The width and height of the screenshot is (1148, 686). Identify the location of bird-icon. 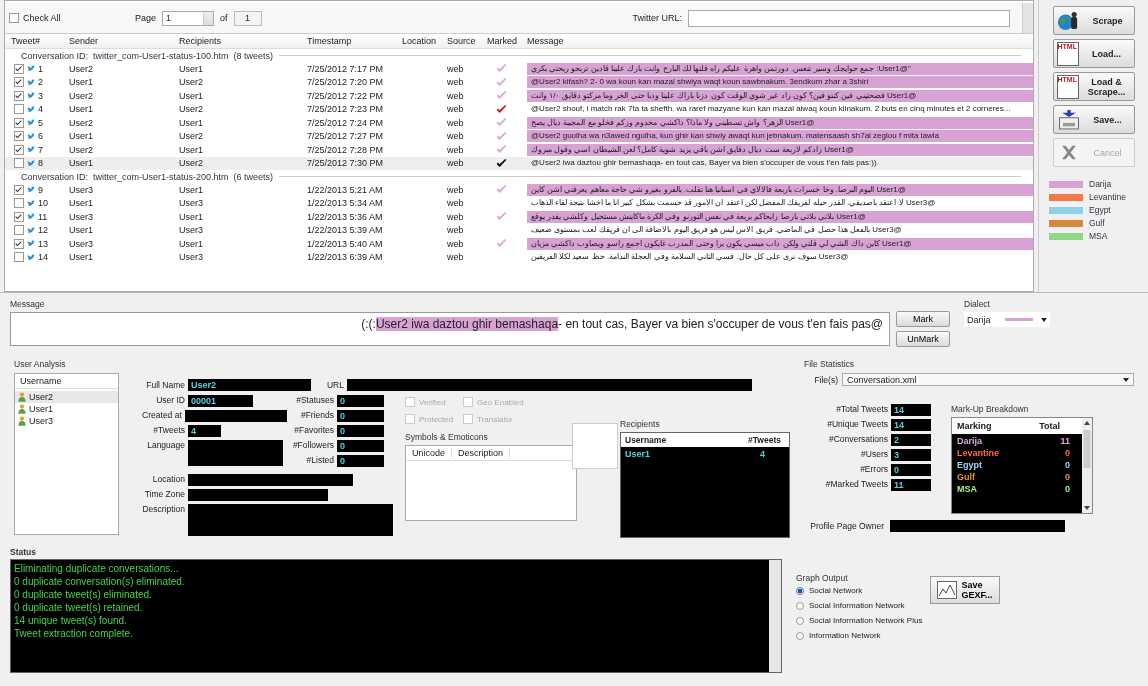
(31, 217).